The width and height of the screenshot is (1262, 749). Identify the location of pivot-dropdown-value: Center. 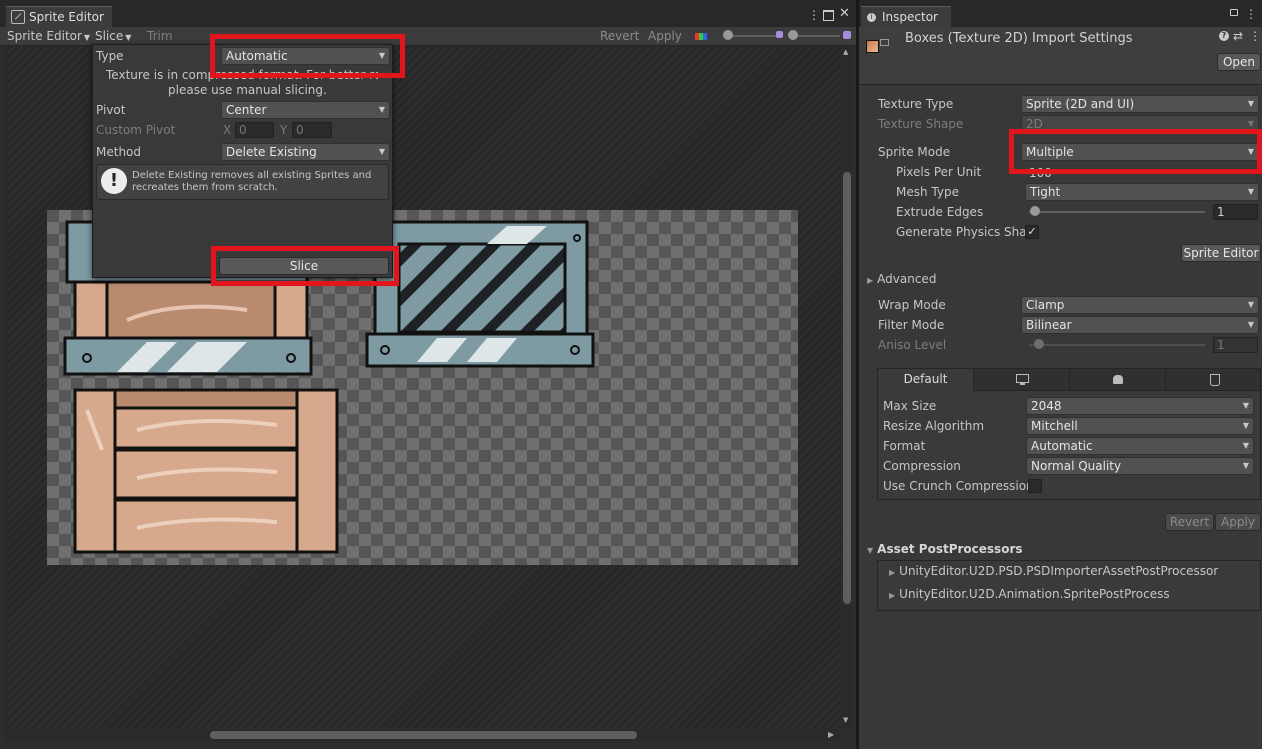
(246, 110).